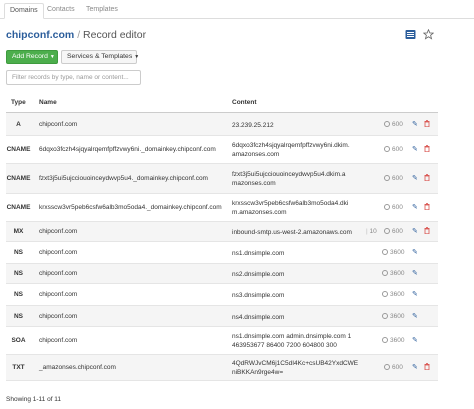 This screenshot has width=474, height=409. I want to click on table-row: NS chipconf.com ns4.dnsimple.com 3600 ✎, so click(222, 316).